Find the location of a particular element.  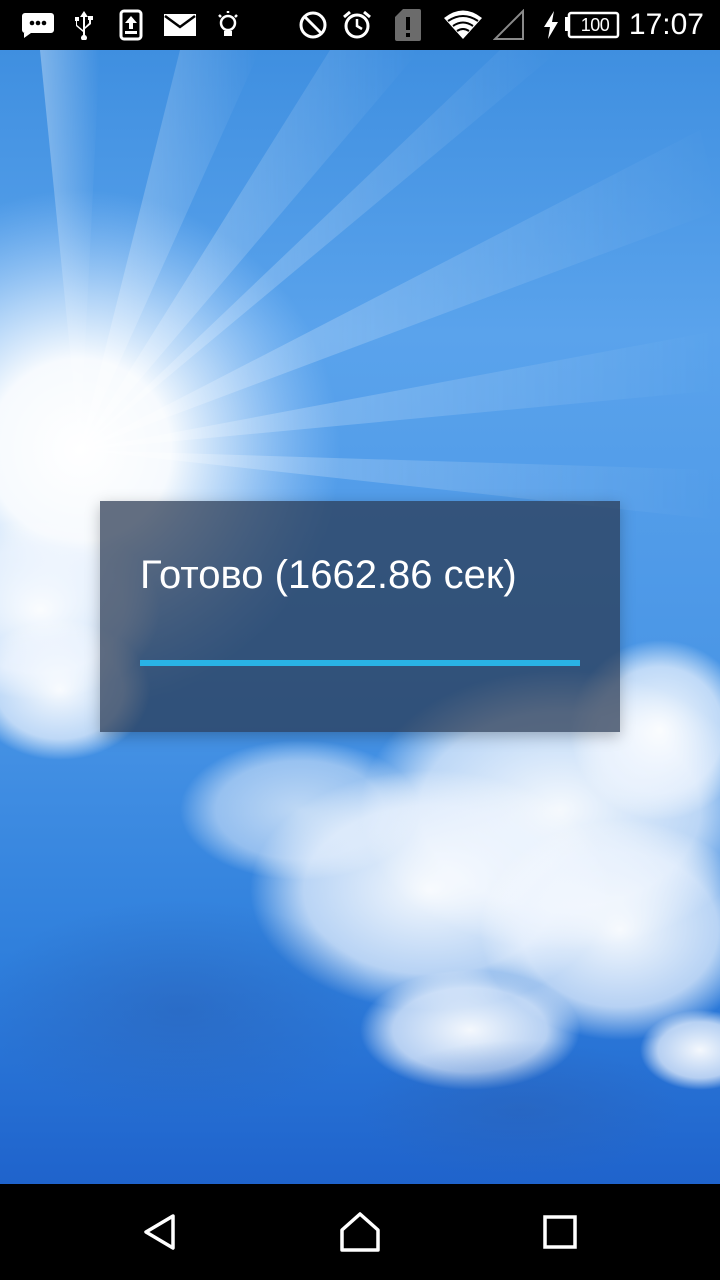

usb-icon is located at coordinates (84, 25).